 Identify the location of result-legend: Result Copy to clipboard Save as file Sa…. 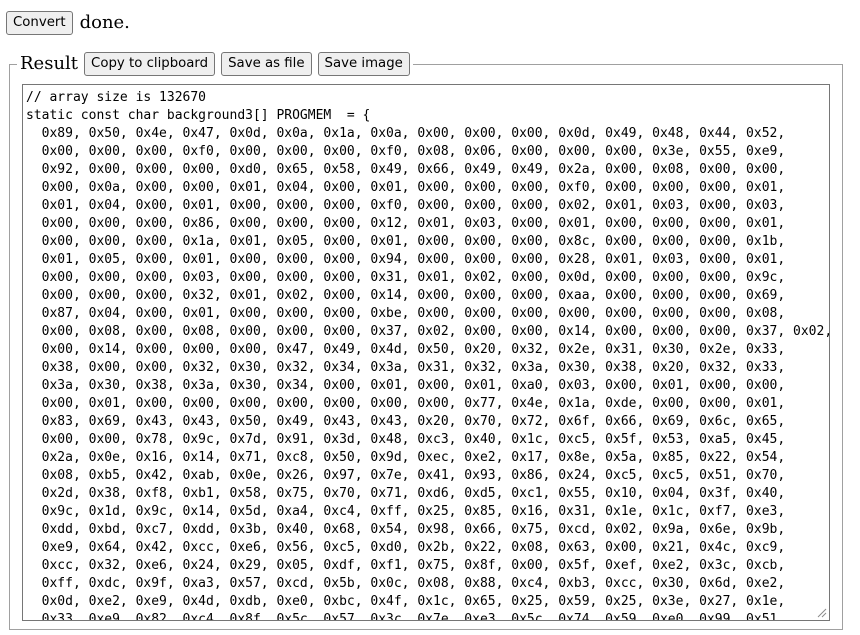
(215, 64).